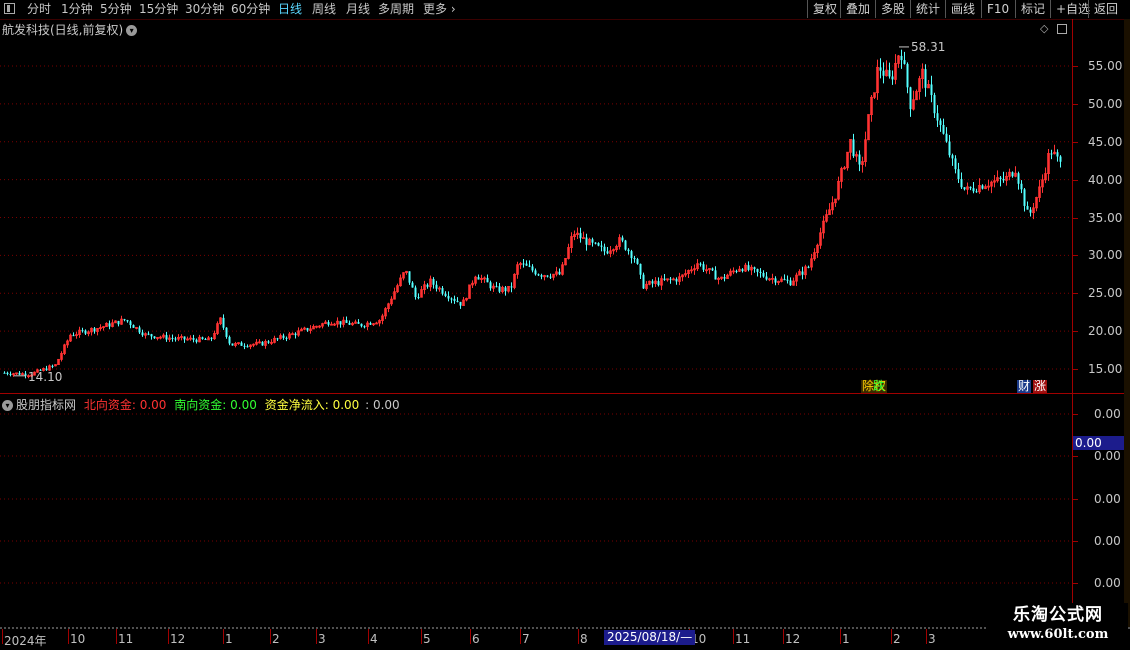 The width and height of the screenshot is (1130, 650). What do you see at coordinates (116, 9) in the screenshot?
I see `period-tab-2: 5分钟` at bounding box center [116, 9].